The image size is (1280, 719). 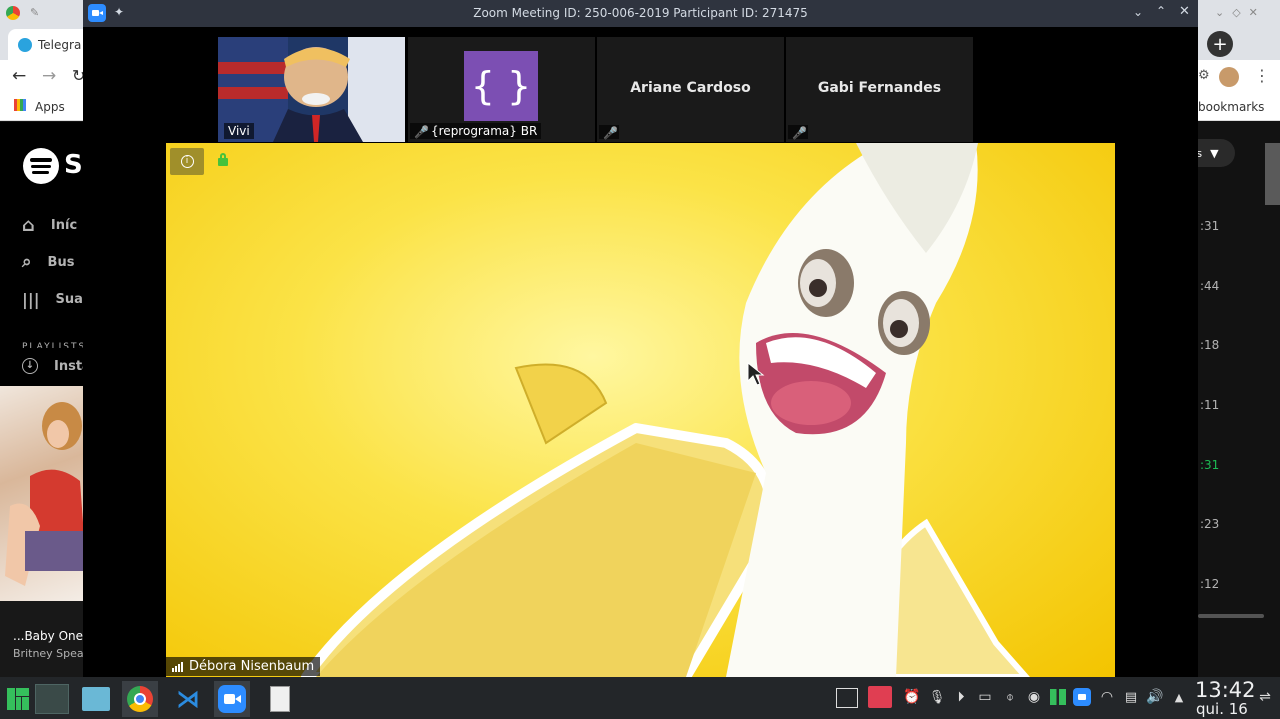 I want to click on sidebar-item-home: ⌂ Iníc, so click(x=49, y=225).